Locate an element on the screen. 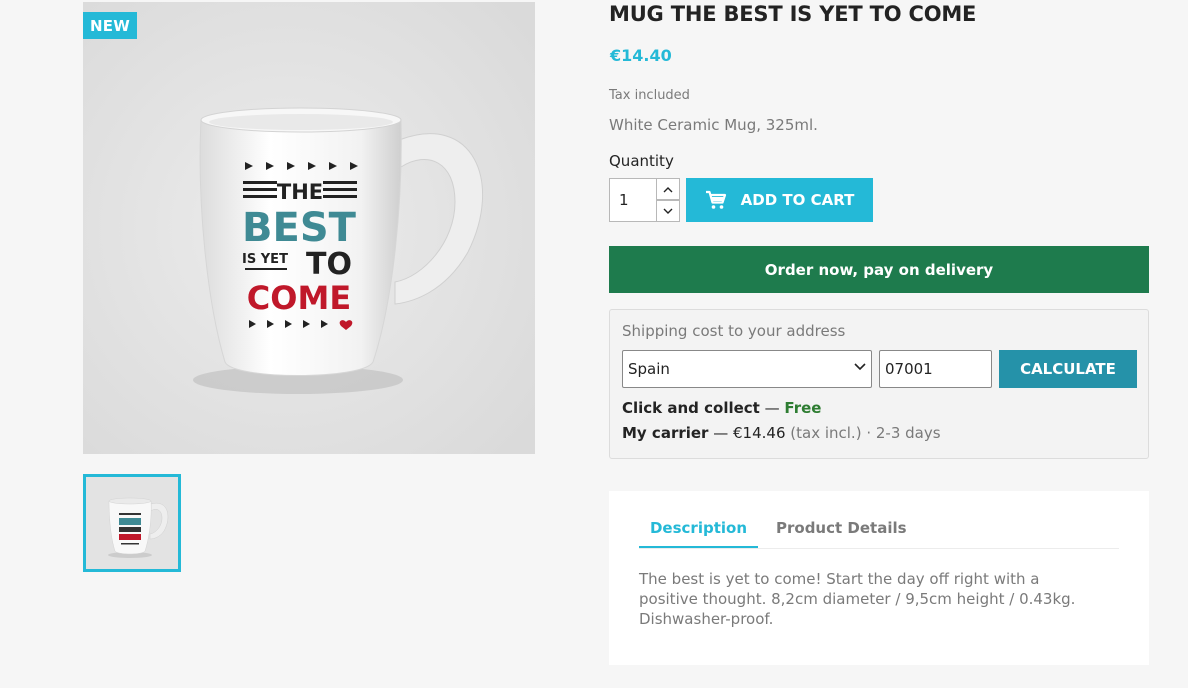 Image resolution: width=1188 pixels, height=688 pixels. tabs-divider is located at coordinates (879, 548).